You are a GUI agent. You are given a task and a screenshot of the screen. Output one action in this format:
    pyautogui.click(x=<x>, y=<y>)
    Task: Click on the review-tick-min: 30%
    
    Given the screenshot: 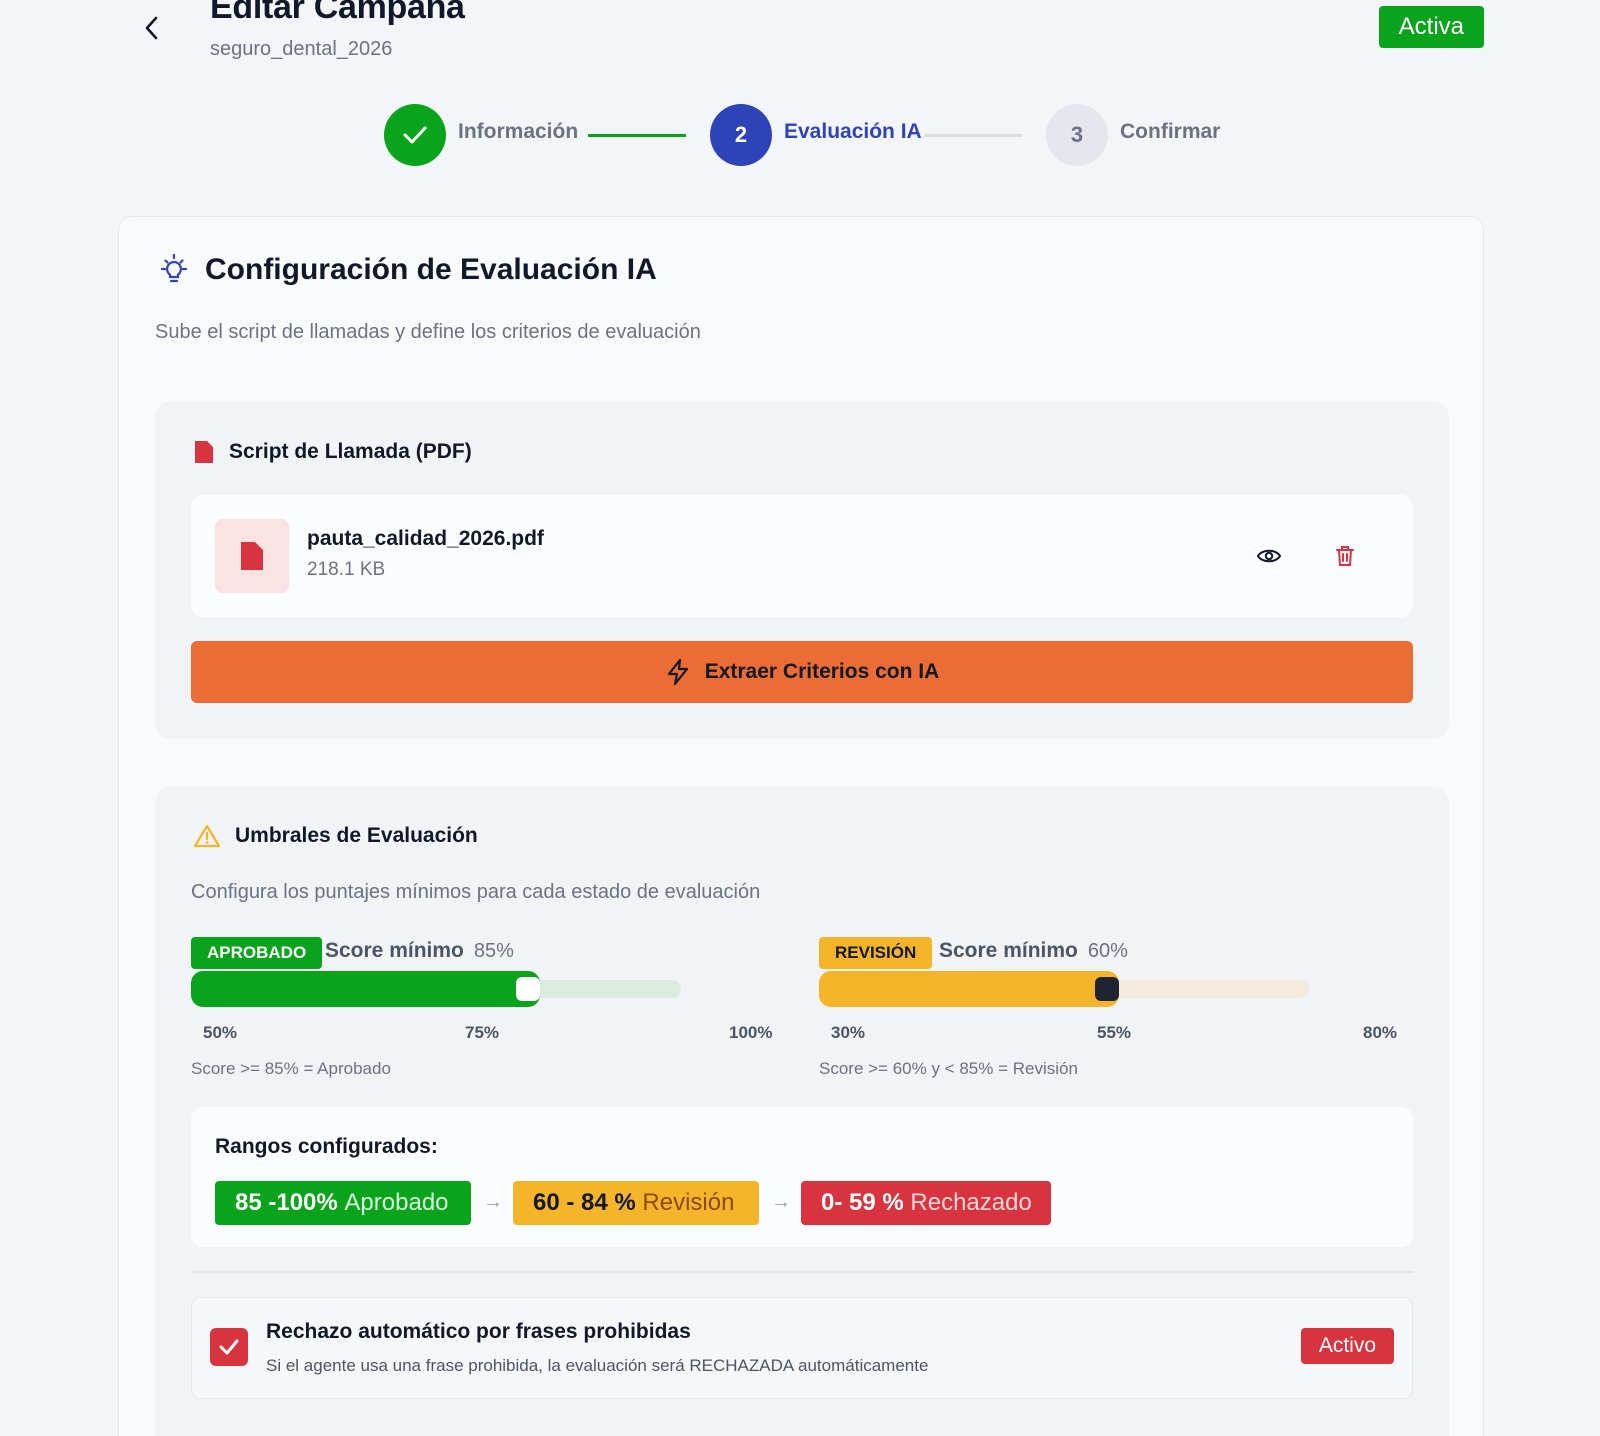 What is the action you would take?
    pyautogui.click(x=848, y=1032)
    